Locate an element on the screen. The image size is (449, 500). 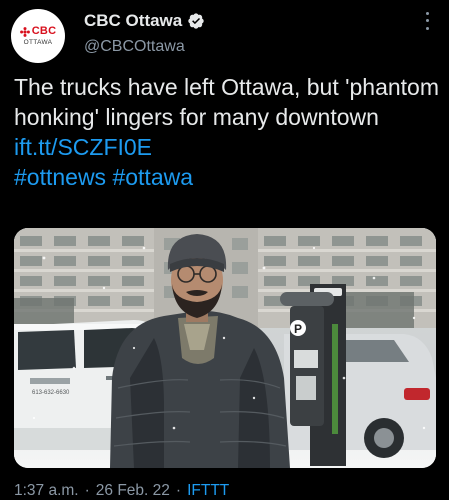
van-phone-strip is located at coordinates (50, 381).